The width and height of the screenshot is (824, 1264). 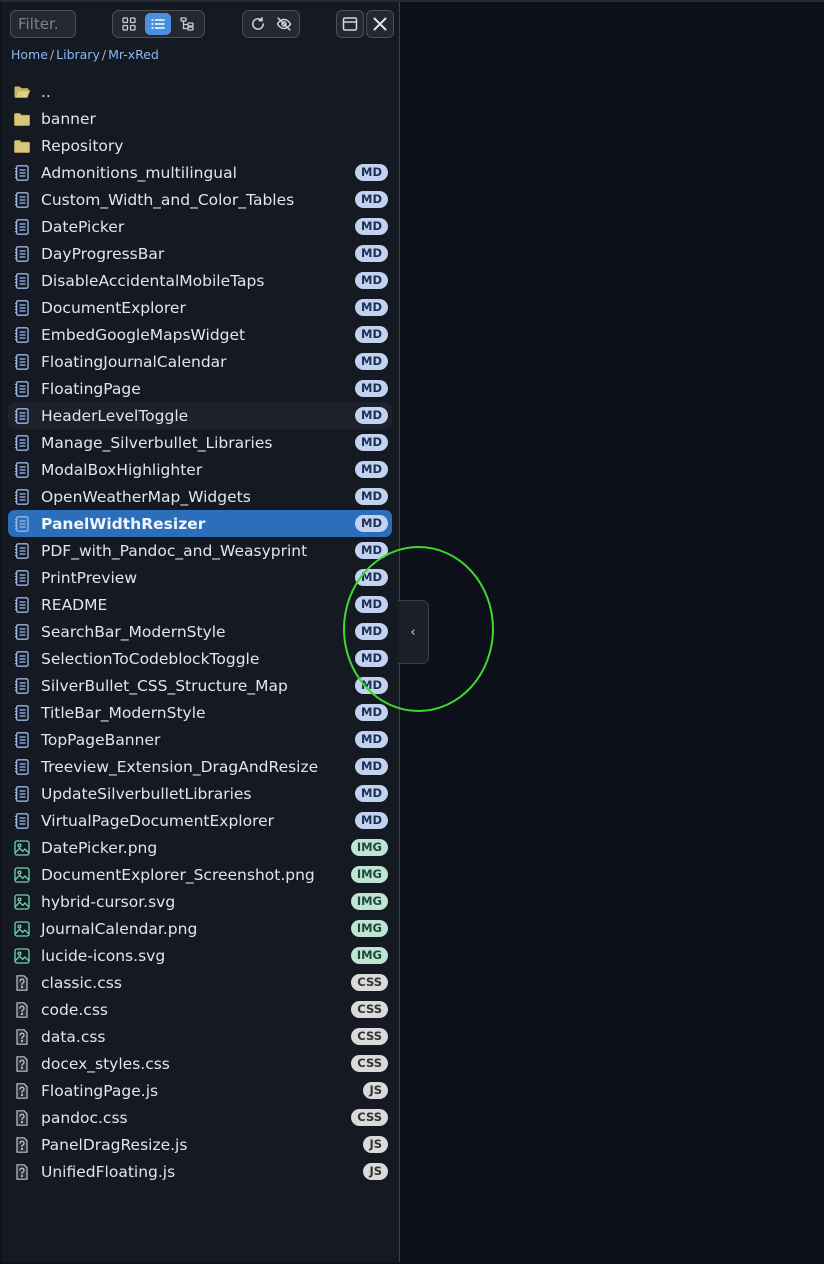 I want to click on file-item: SilverBullet_CSS_Structure_Map MD, so click(x=200, y=685).